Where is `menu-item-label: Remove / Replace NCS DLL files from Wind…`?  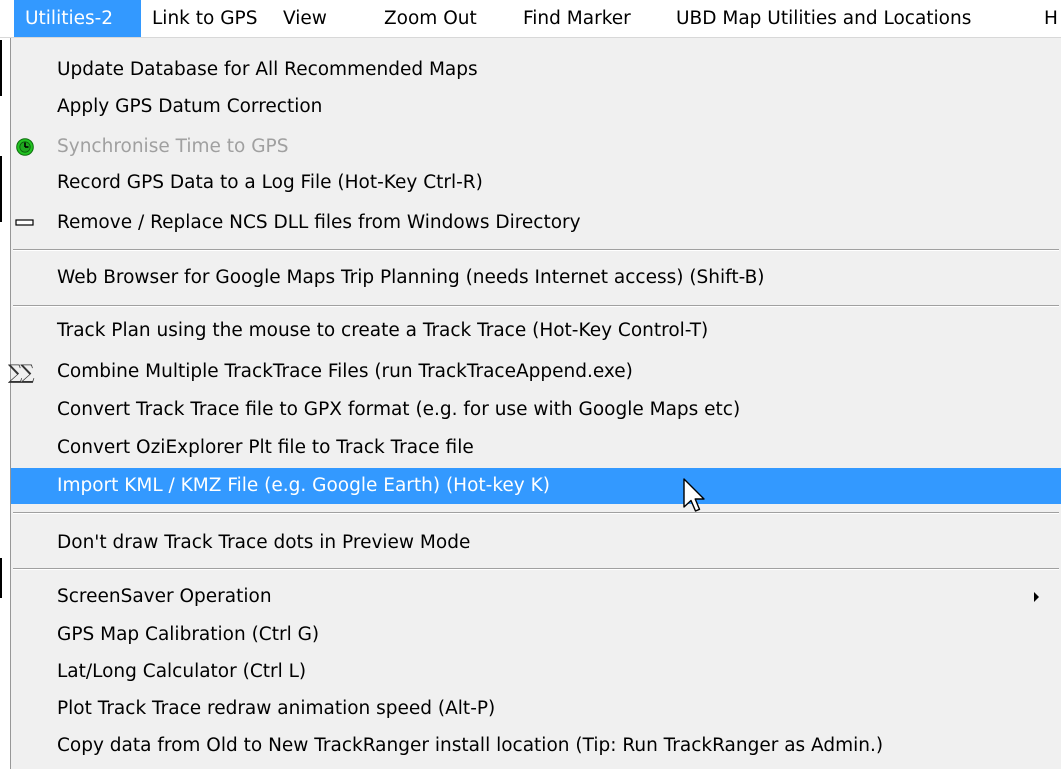
menu-item-label: Remove / Replace NCS DLL files from Wind… is located at coordinates (319, 222).